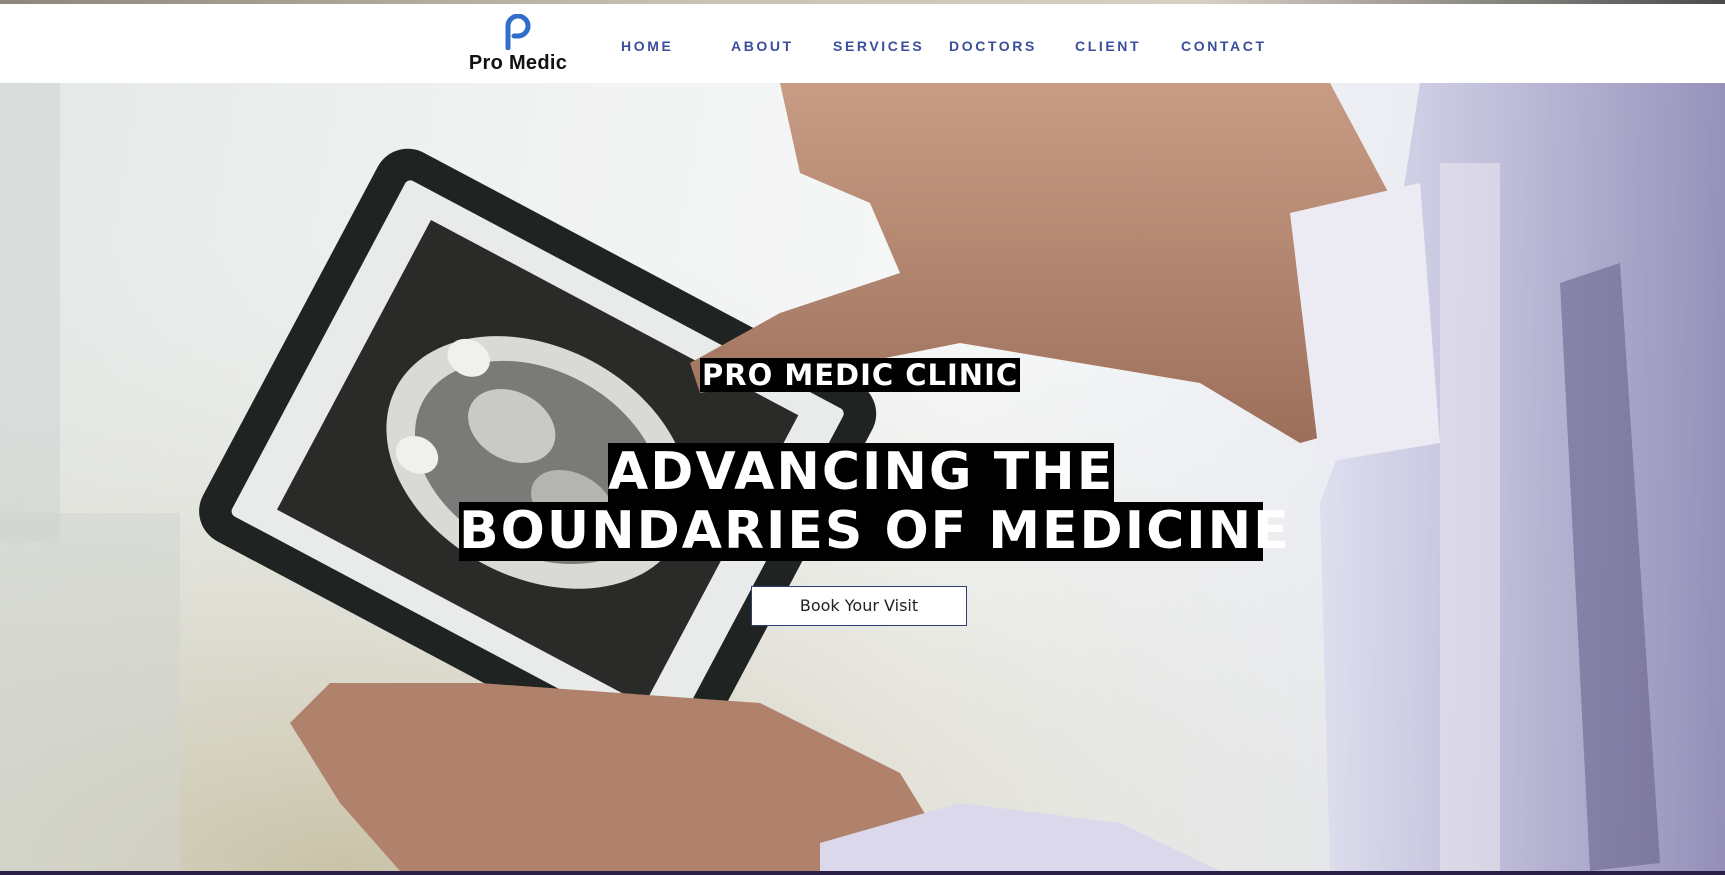 This screenshot has height=875, width=1725. Describe the element at coordinates (861, 472) in the screenshot. I see `hero-headline-line-1: ADVANCING THE` at that location.